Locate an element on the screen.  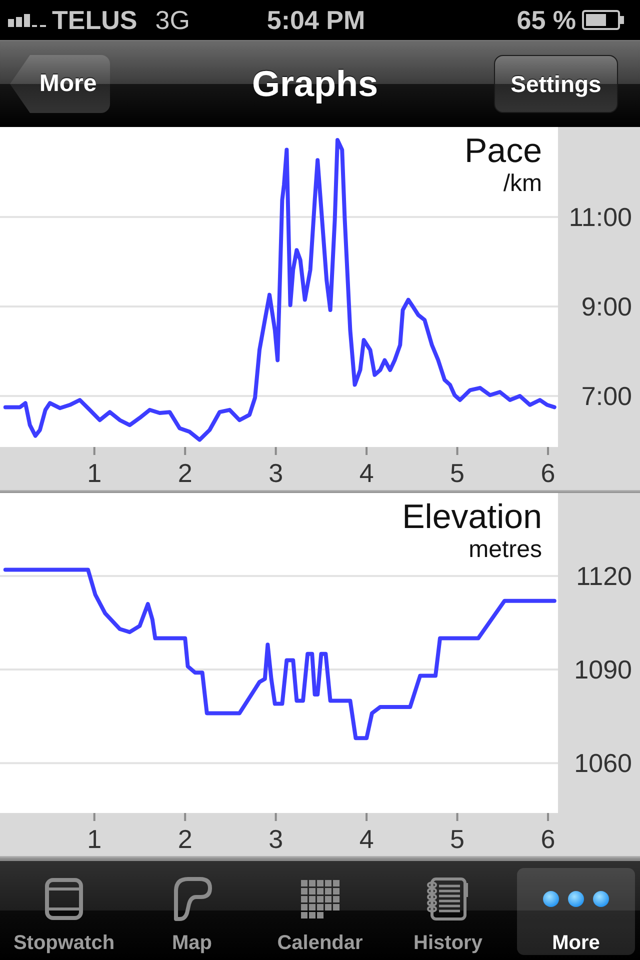
unit-label: /km is located at coordinates (522, 183).